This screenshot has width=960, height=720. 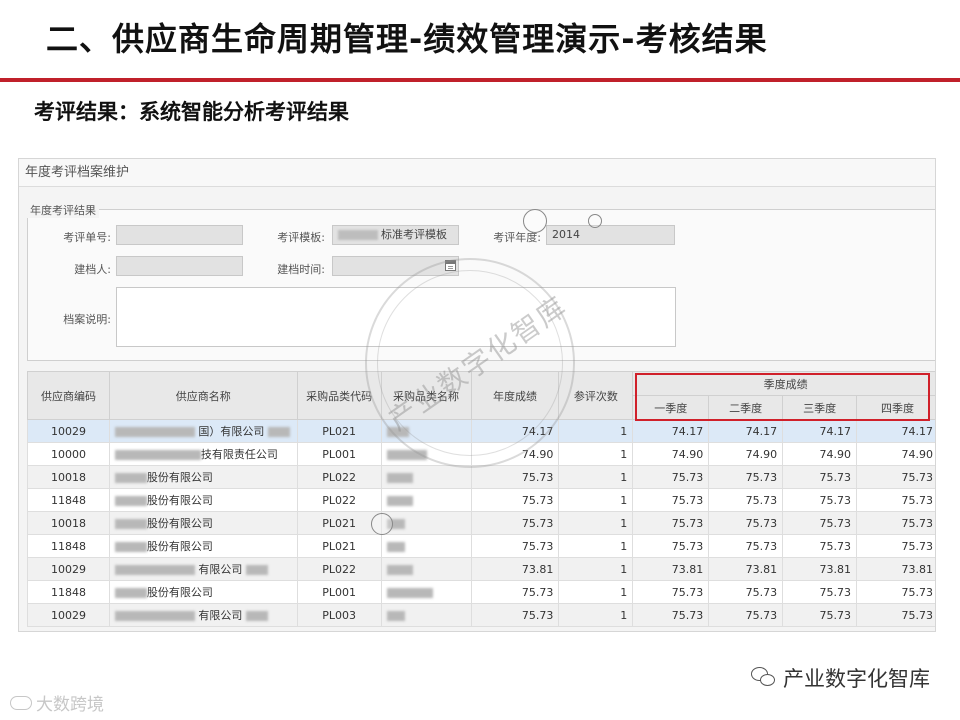 I want to click on cell-q3: 74.17, so click(x=820, y=431).